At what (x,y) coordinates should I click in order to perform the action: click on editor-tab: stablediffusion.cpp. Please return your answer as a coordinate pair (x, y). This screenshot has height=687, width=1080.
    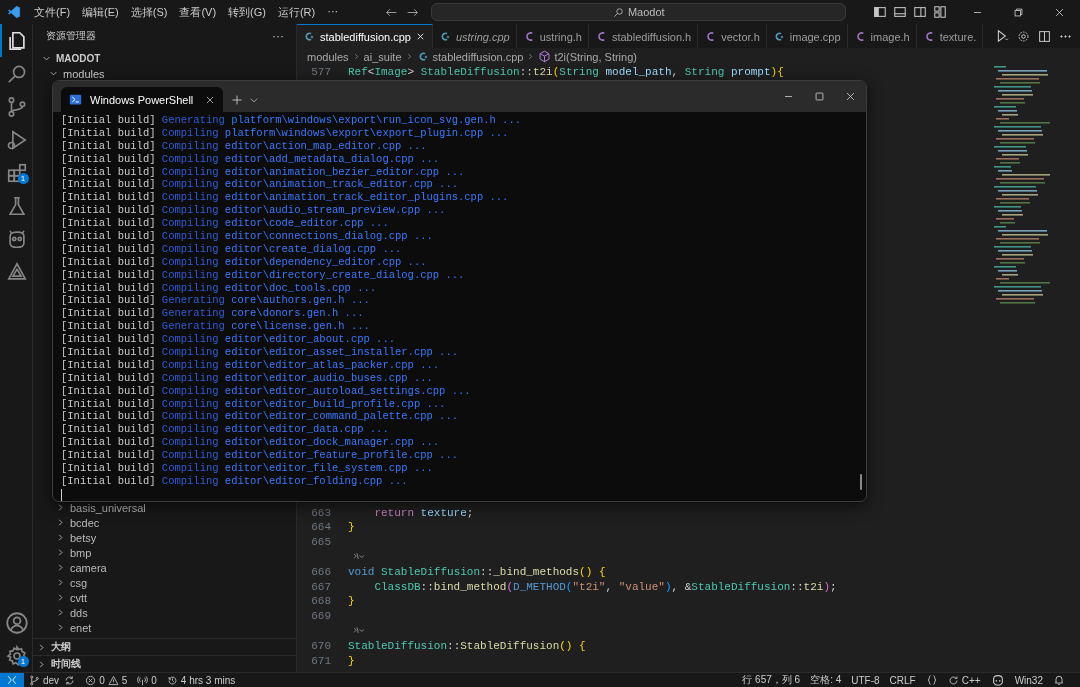
    Looking at the image, I should click on (365, 36).